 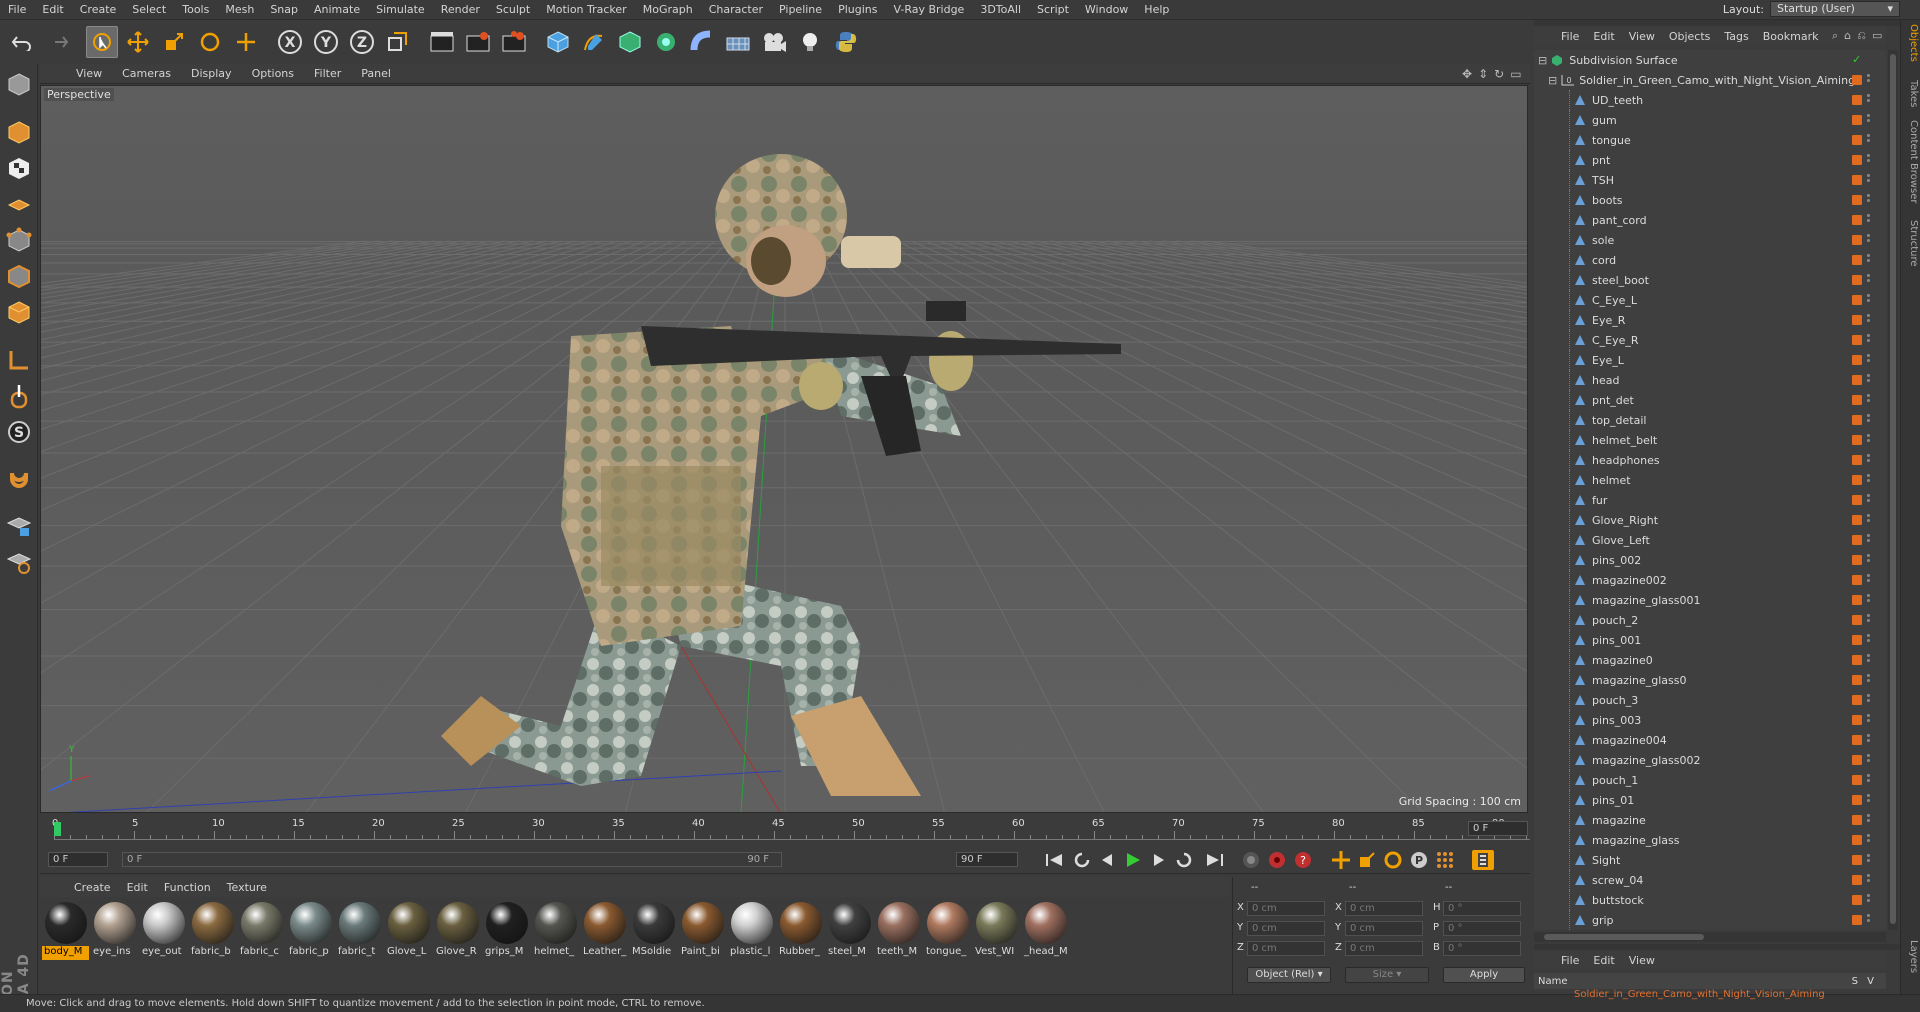 I want to click on material-swatch: Paint_bi, so click(x=702, y=946).